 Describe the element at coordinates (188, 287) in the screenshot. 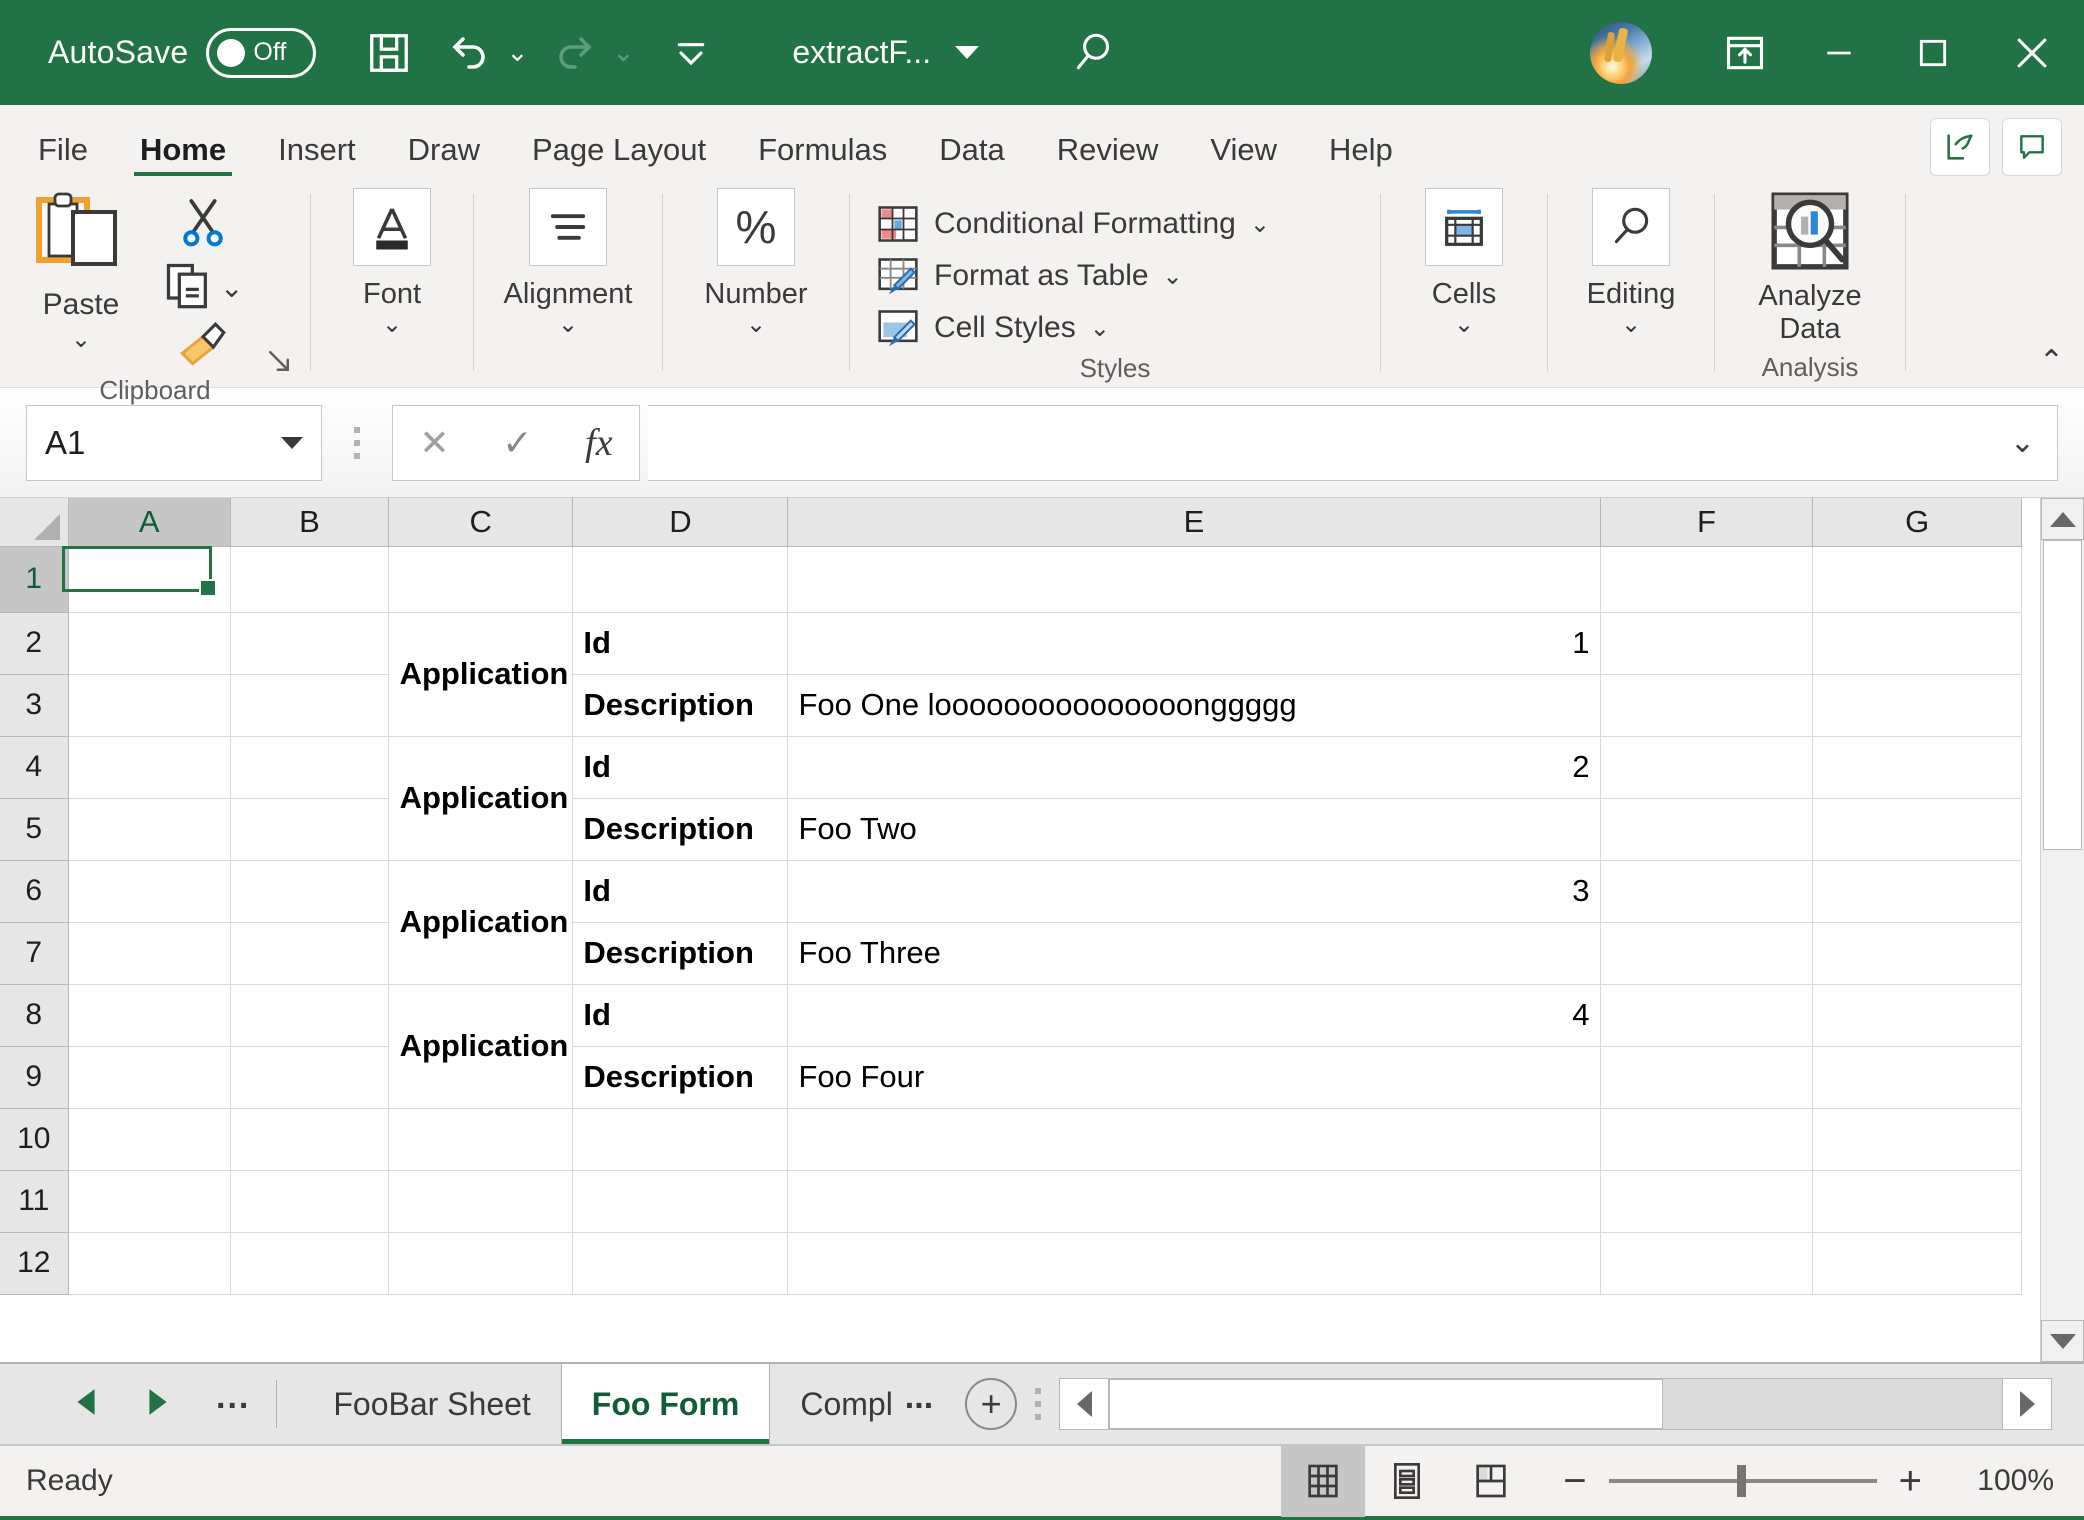

I see `copy-button` at that location.